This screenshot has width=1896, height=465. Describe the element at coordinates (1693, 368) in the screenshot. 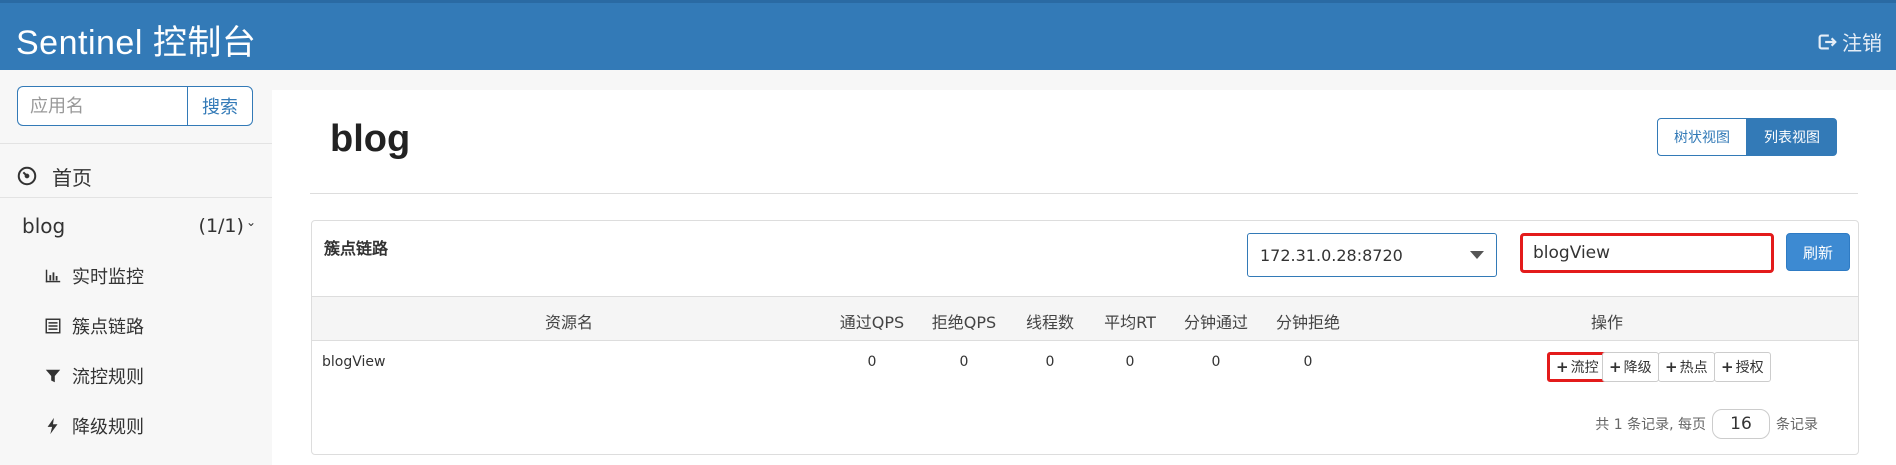

I see `op-label: 热点` at that location.